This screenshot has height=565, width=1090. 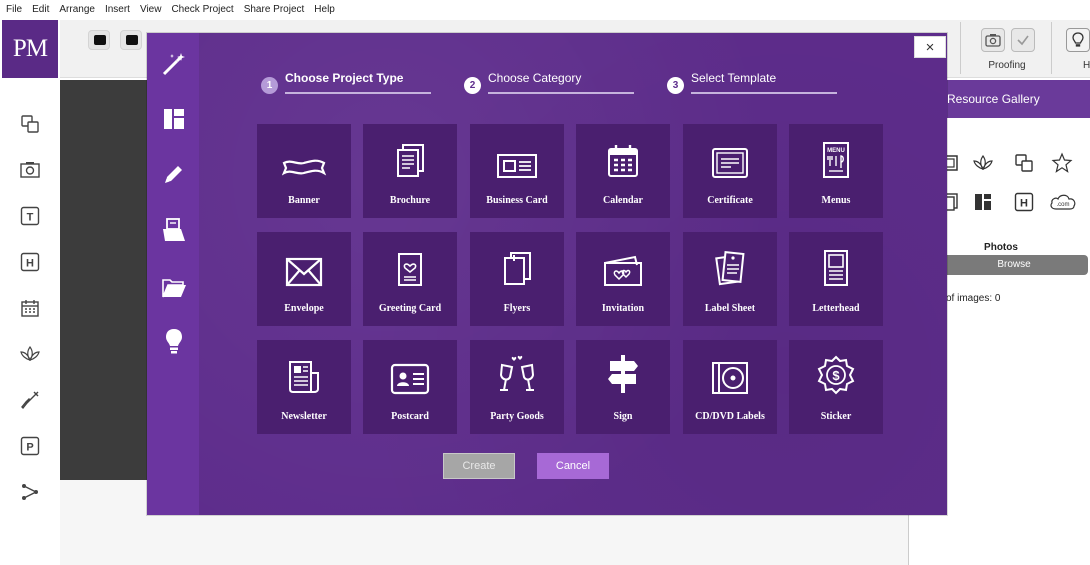 What do you see at coordinates (410, 375) in the screenshot?
I see `postcard-icon` at bounding box center [410, 375].